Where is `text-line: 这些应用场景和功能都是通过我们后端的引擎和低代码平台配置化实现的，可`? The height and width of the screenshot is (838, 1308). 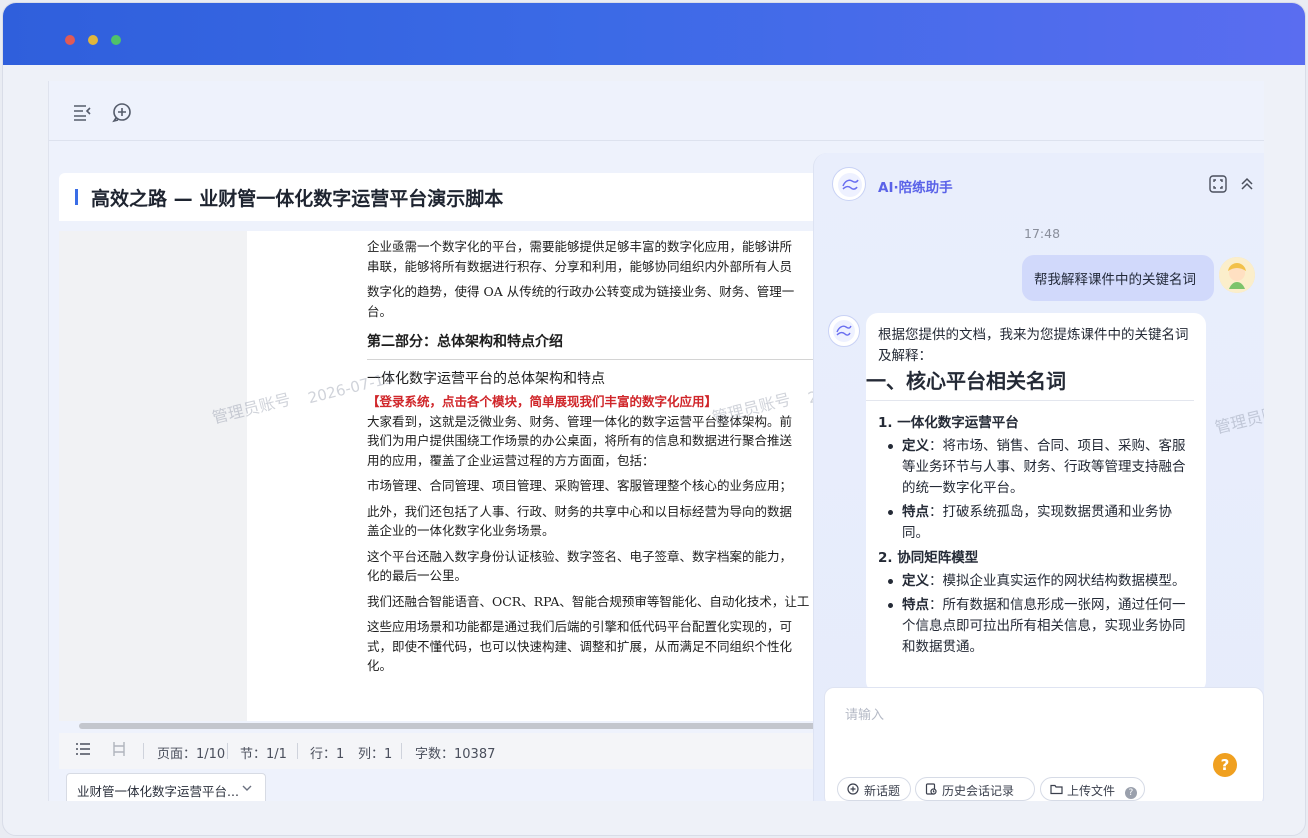
text-line: 这些应用场景和功能都是通过我们后端的引擎和低代码平台配置化实现的，可 is located at coordinates (580, 626).